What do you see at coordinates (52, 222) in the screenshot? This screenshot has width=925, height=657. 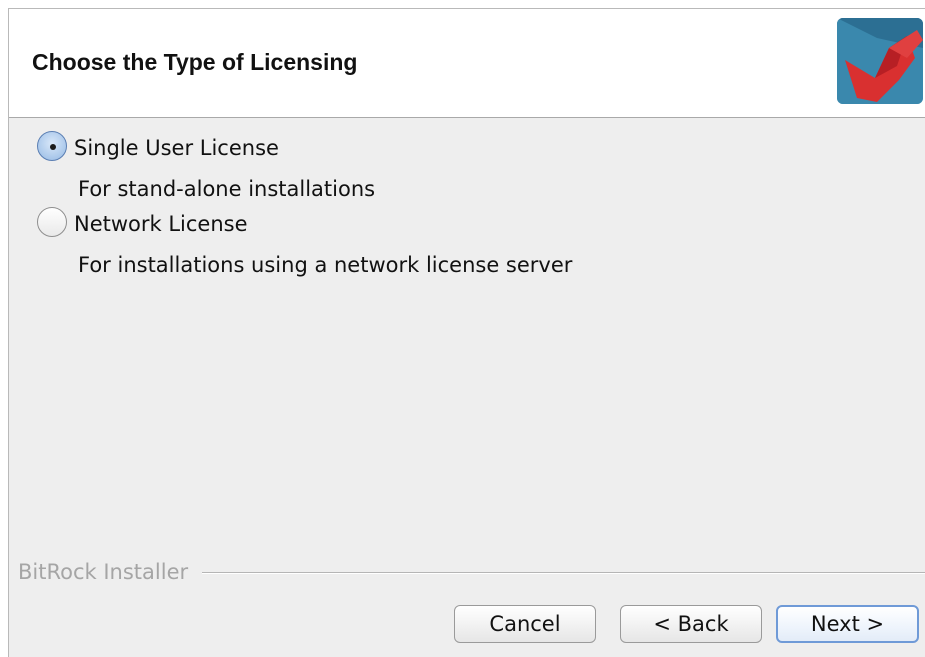 I see `network-radio` at bounding box center [52, 222].